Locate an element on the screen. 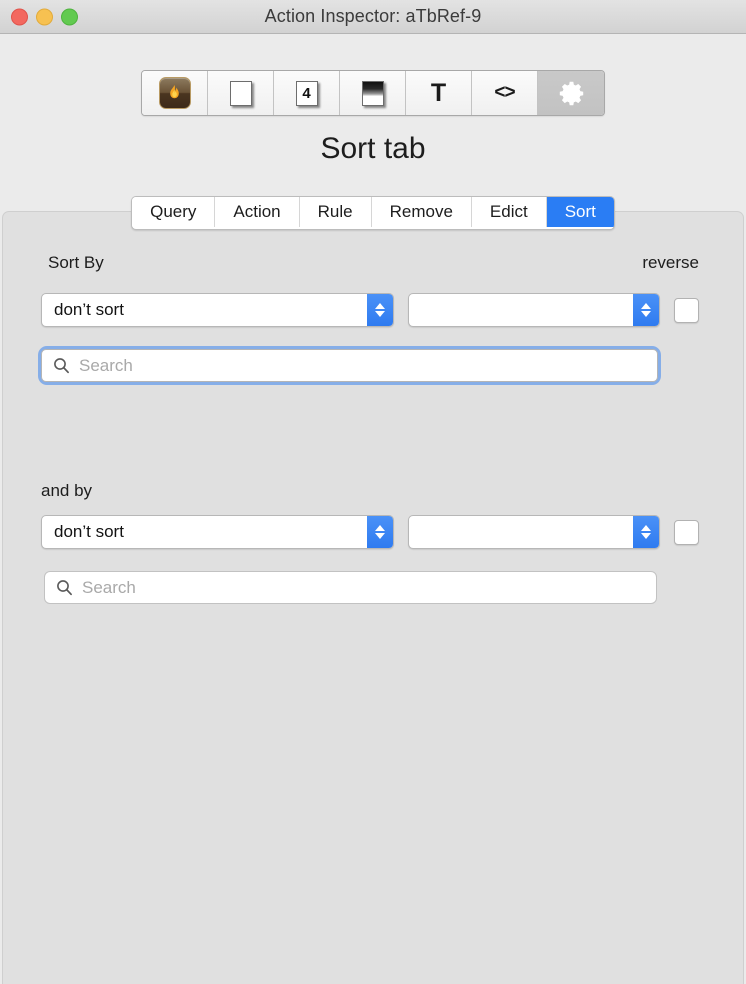 The height and width of the screenshot is (984, 746). gradient-card-icon is located at coordinates (372, 93).